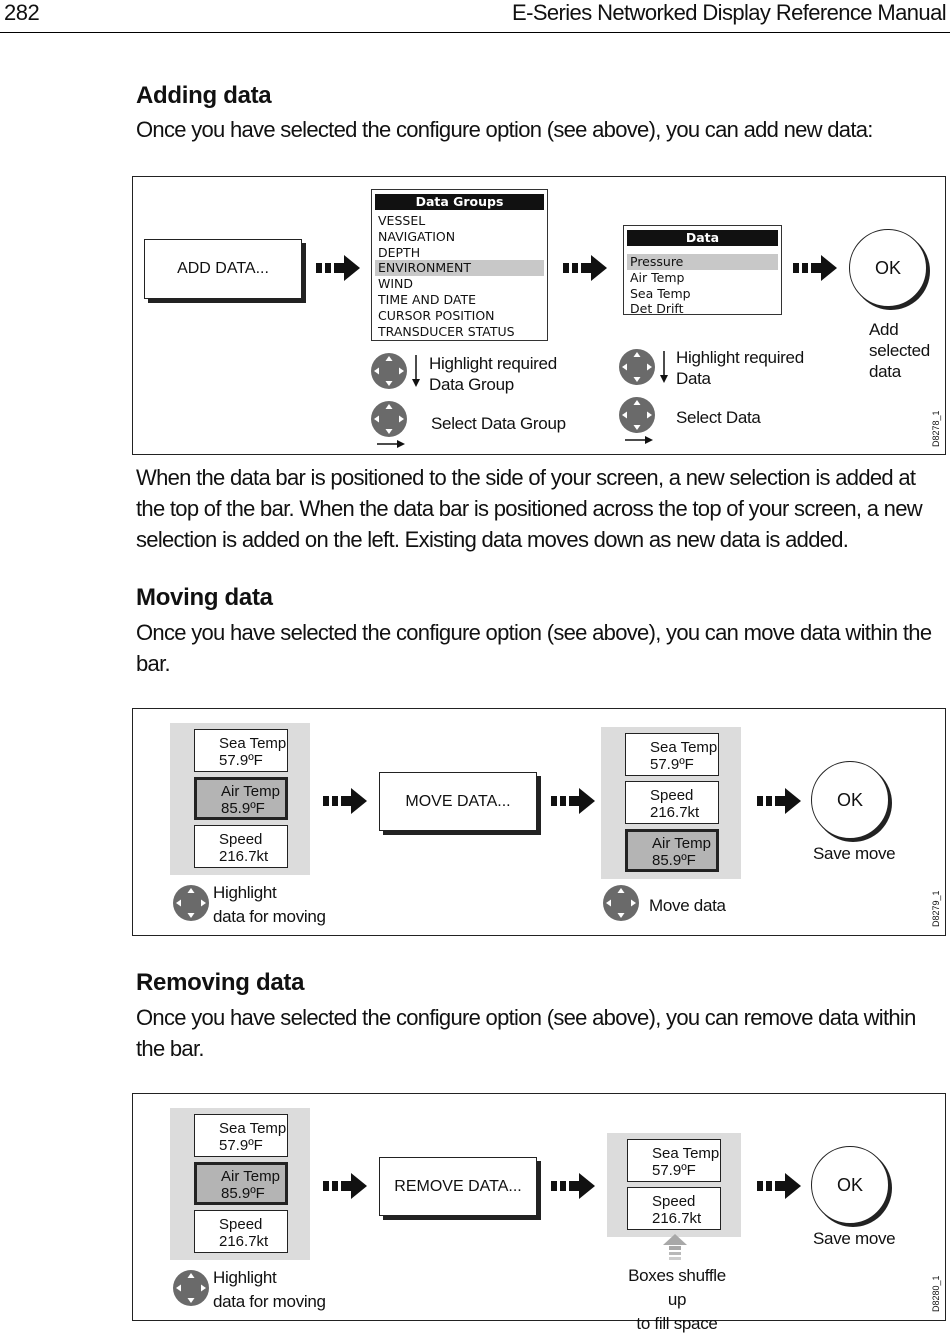 This screenshot has width=950, height=1336. What do you see at coordinates (936, 428) in the screenshot?
I see `figure-code: D8278_1` at bounding box center [936, 428].